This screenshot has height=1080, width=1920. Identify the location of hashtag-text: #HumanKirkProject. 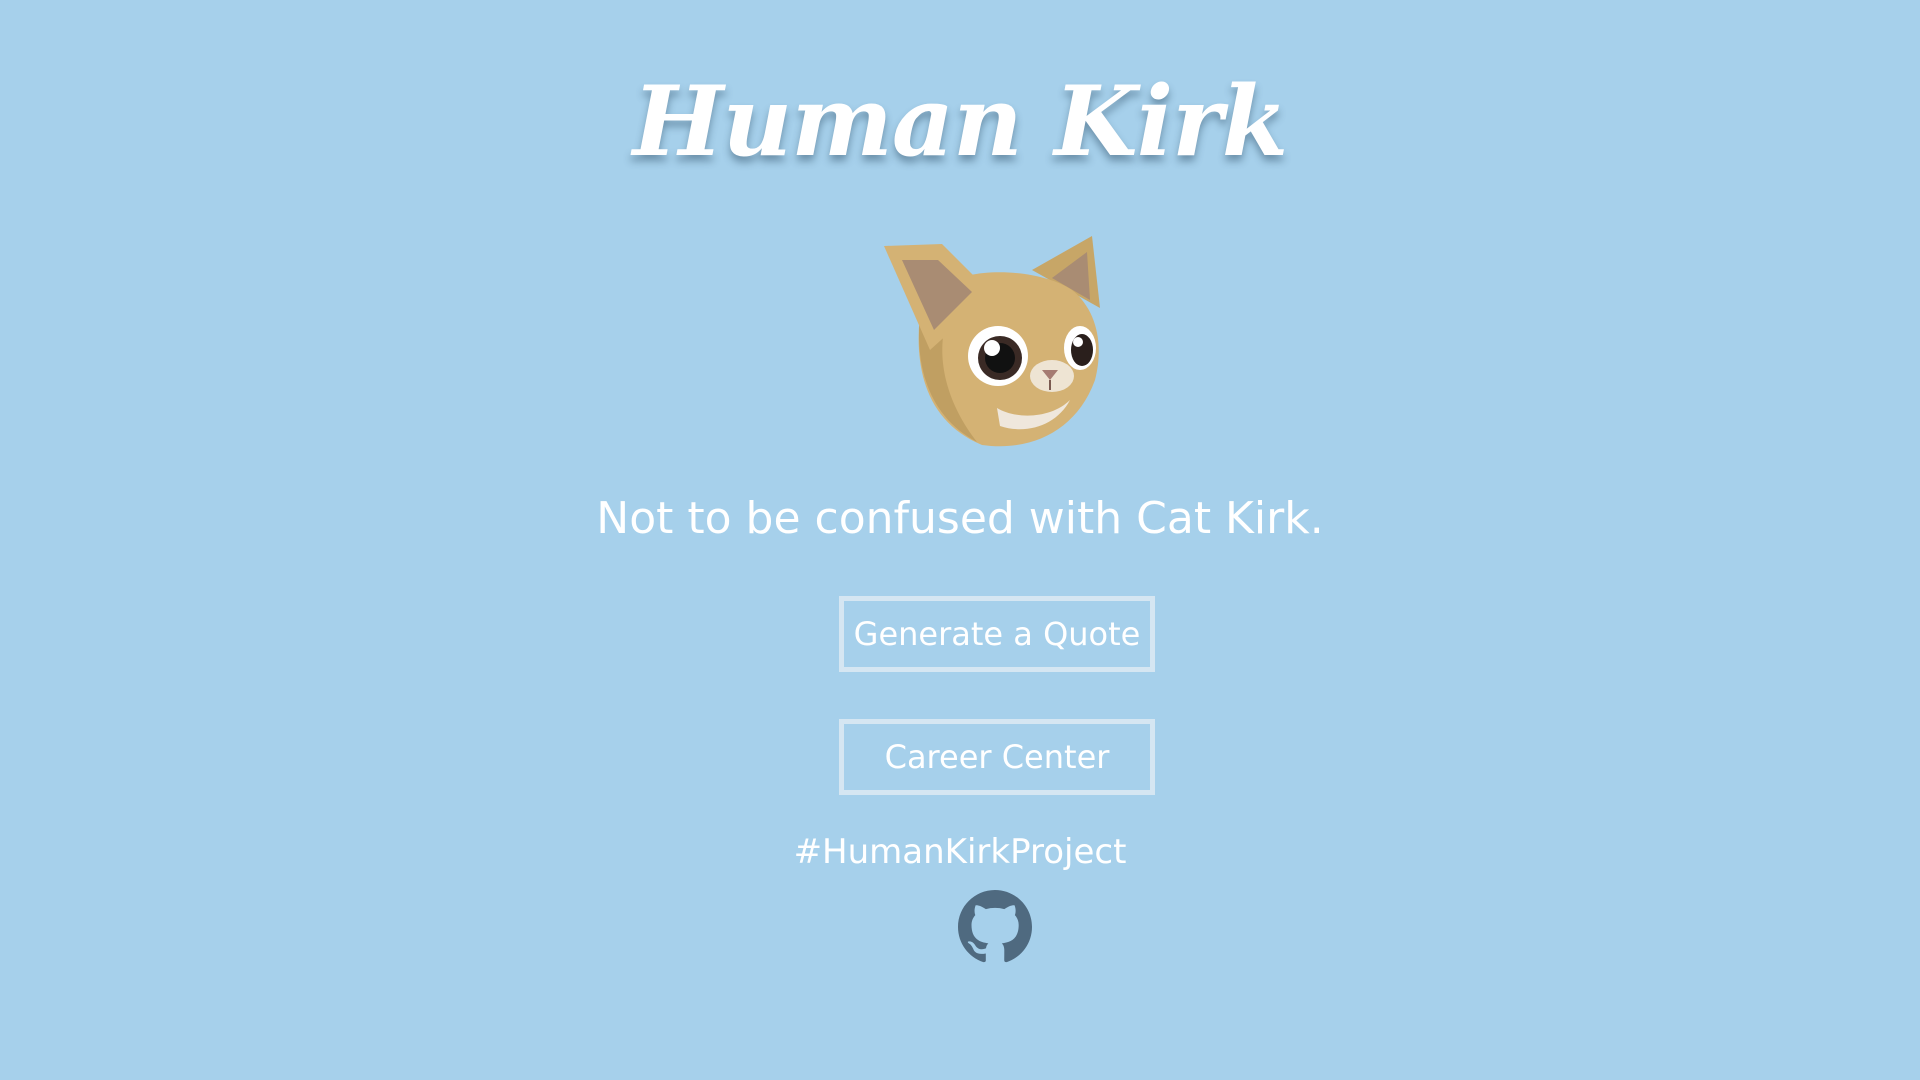
(960, 852).